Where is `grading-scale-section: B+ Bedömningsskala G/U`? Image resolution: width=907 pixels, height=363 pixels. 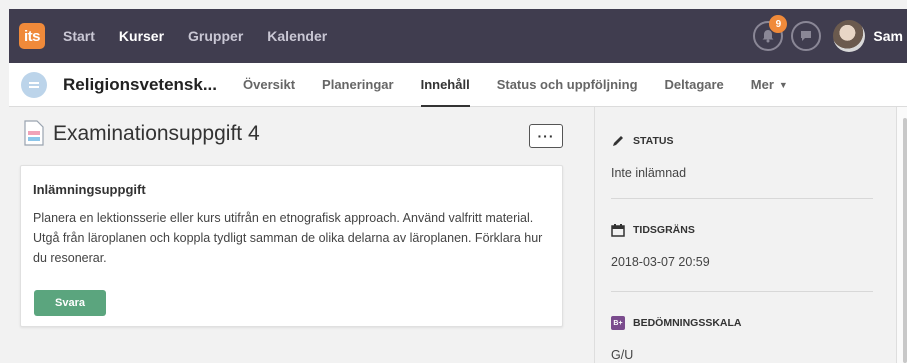
grading-scale-section: B+ Bedömningsskala G/U is located at coordinates (743, 339).